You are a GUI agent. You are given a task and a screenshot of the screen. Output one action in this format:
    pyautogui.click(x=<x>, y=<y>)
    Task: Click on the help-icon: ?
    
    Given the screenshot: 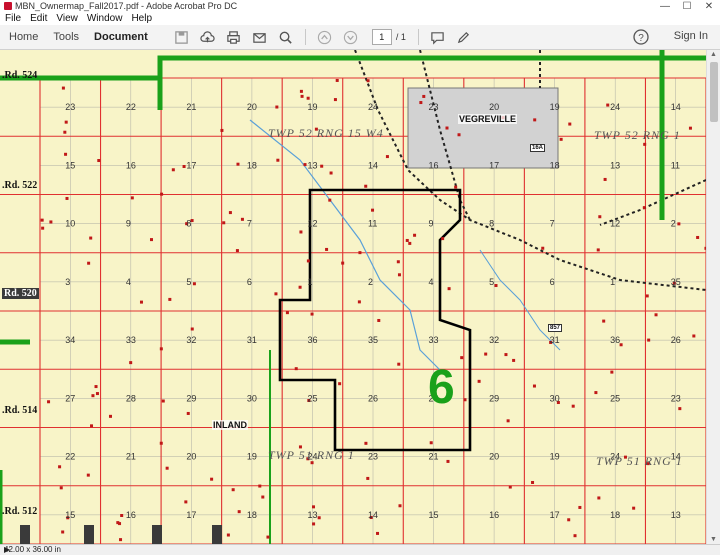 What is the action you would take?
    pyautogui.click(x=641, y=37)
    